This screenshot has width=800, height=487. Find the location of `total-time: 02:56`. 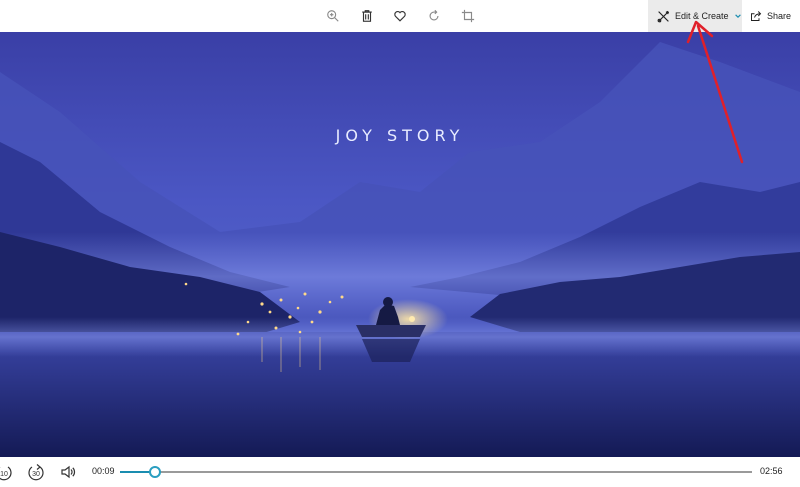

total-time: 02:56 is located at coordinates (771, 471).